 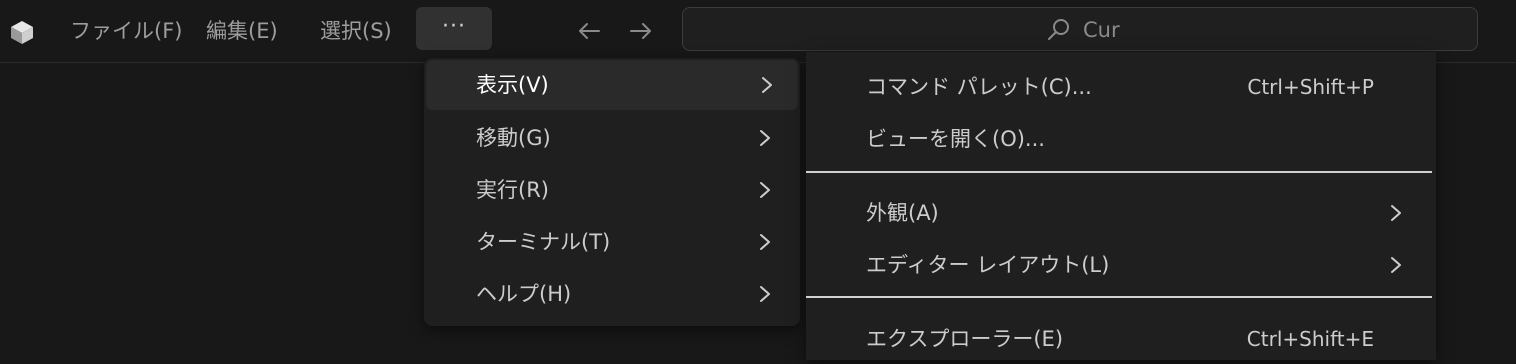 I want to click on shortcut-label: Ctrl+Shift+E, so click(x=1310, y=339).